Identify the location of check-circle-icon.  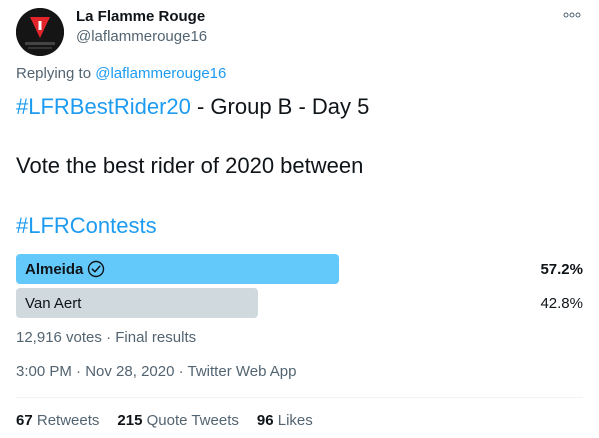
(96, 269).